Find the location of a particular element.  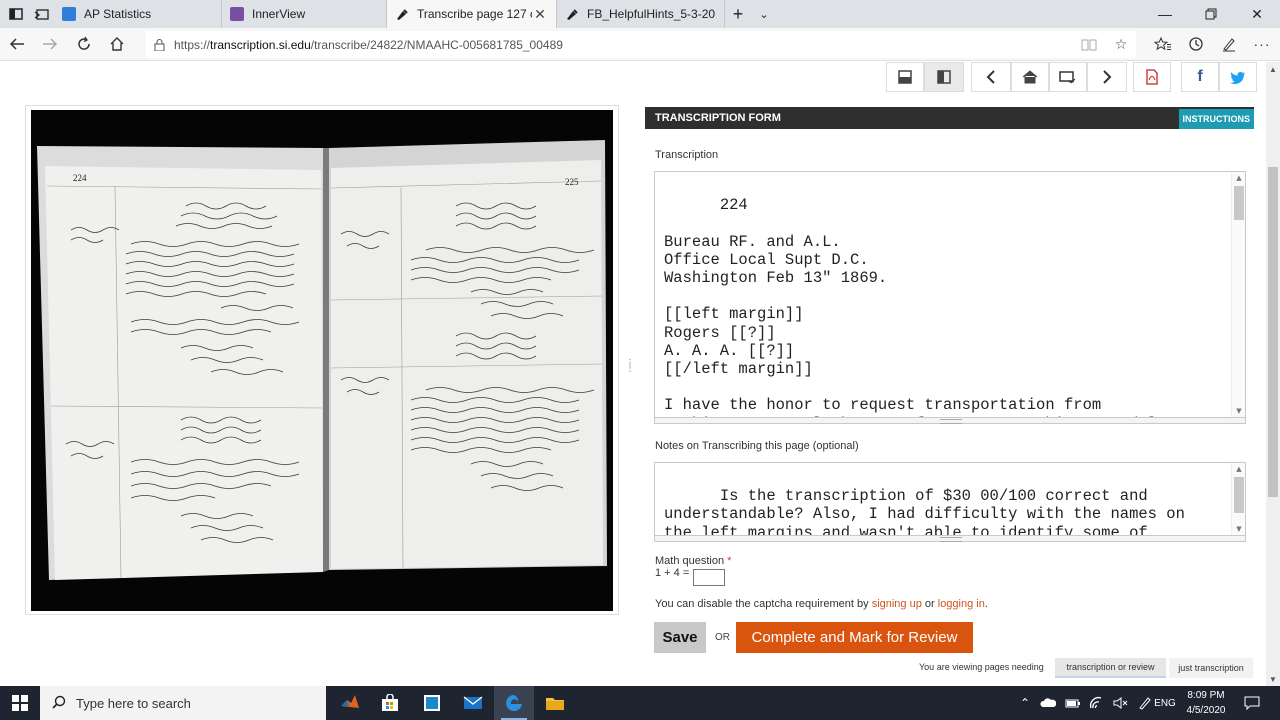

app-icon is located at coordinates (432, 703).